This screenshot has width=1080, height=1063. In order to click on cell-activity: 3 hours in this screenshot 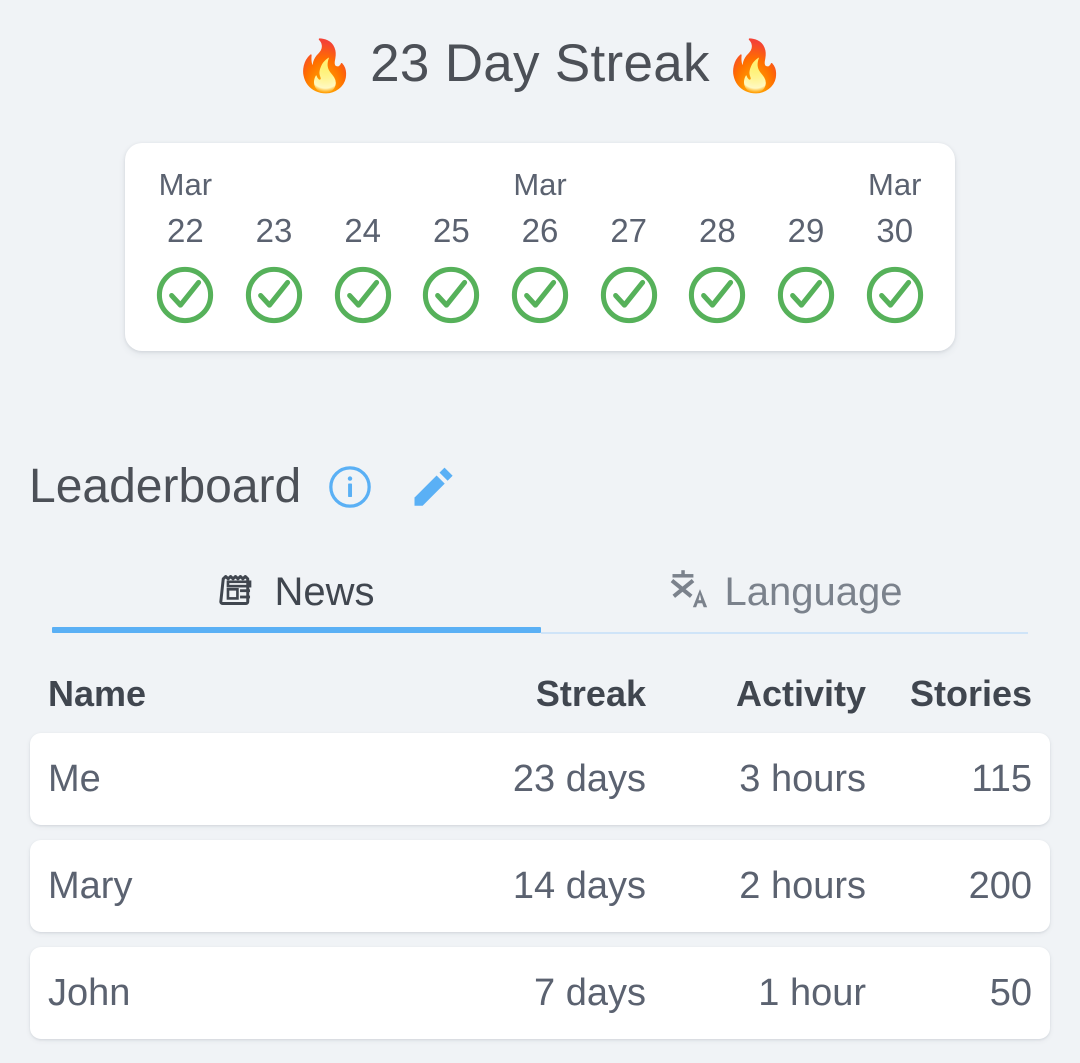, I will do `click(802, 778)`.